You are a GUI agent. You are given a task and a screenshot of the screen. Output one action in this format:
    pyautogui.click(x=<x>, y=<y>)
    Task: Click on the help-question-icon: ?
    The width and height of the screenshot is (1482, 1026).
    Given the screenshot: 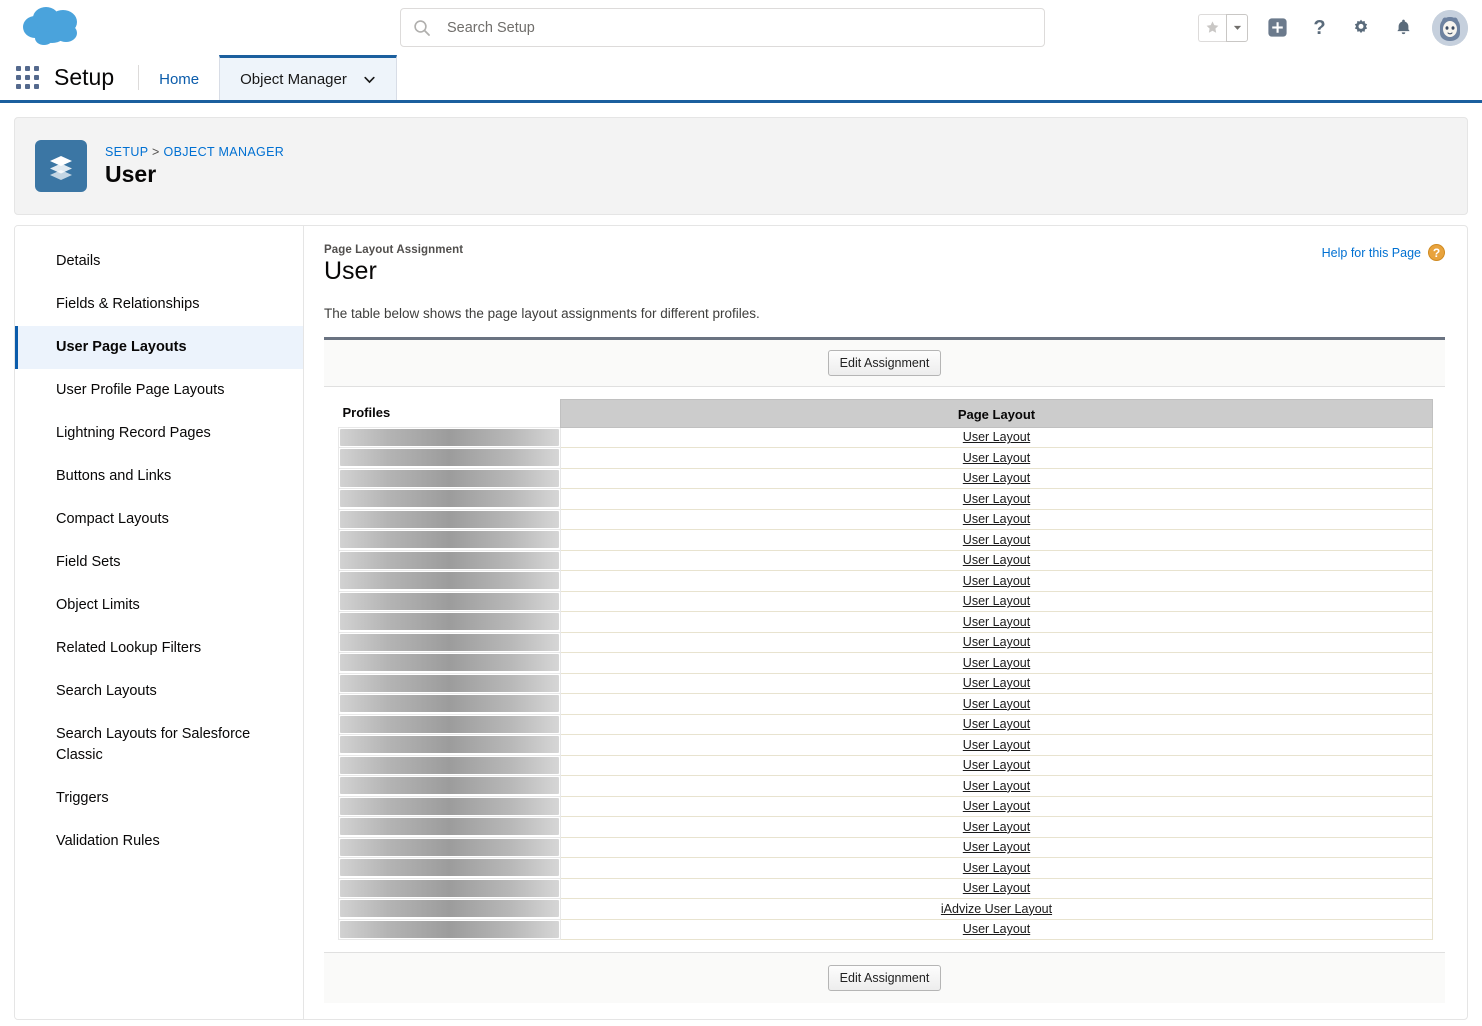 What is the action you would take?
    pyautogui.click(x=1436, y=252)
    